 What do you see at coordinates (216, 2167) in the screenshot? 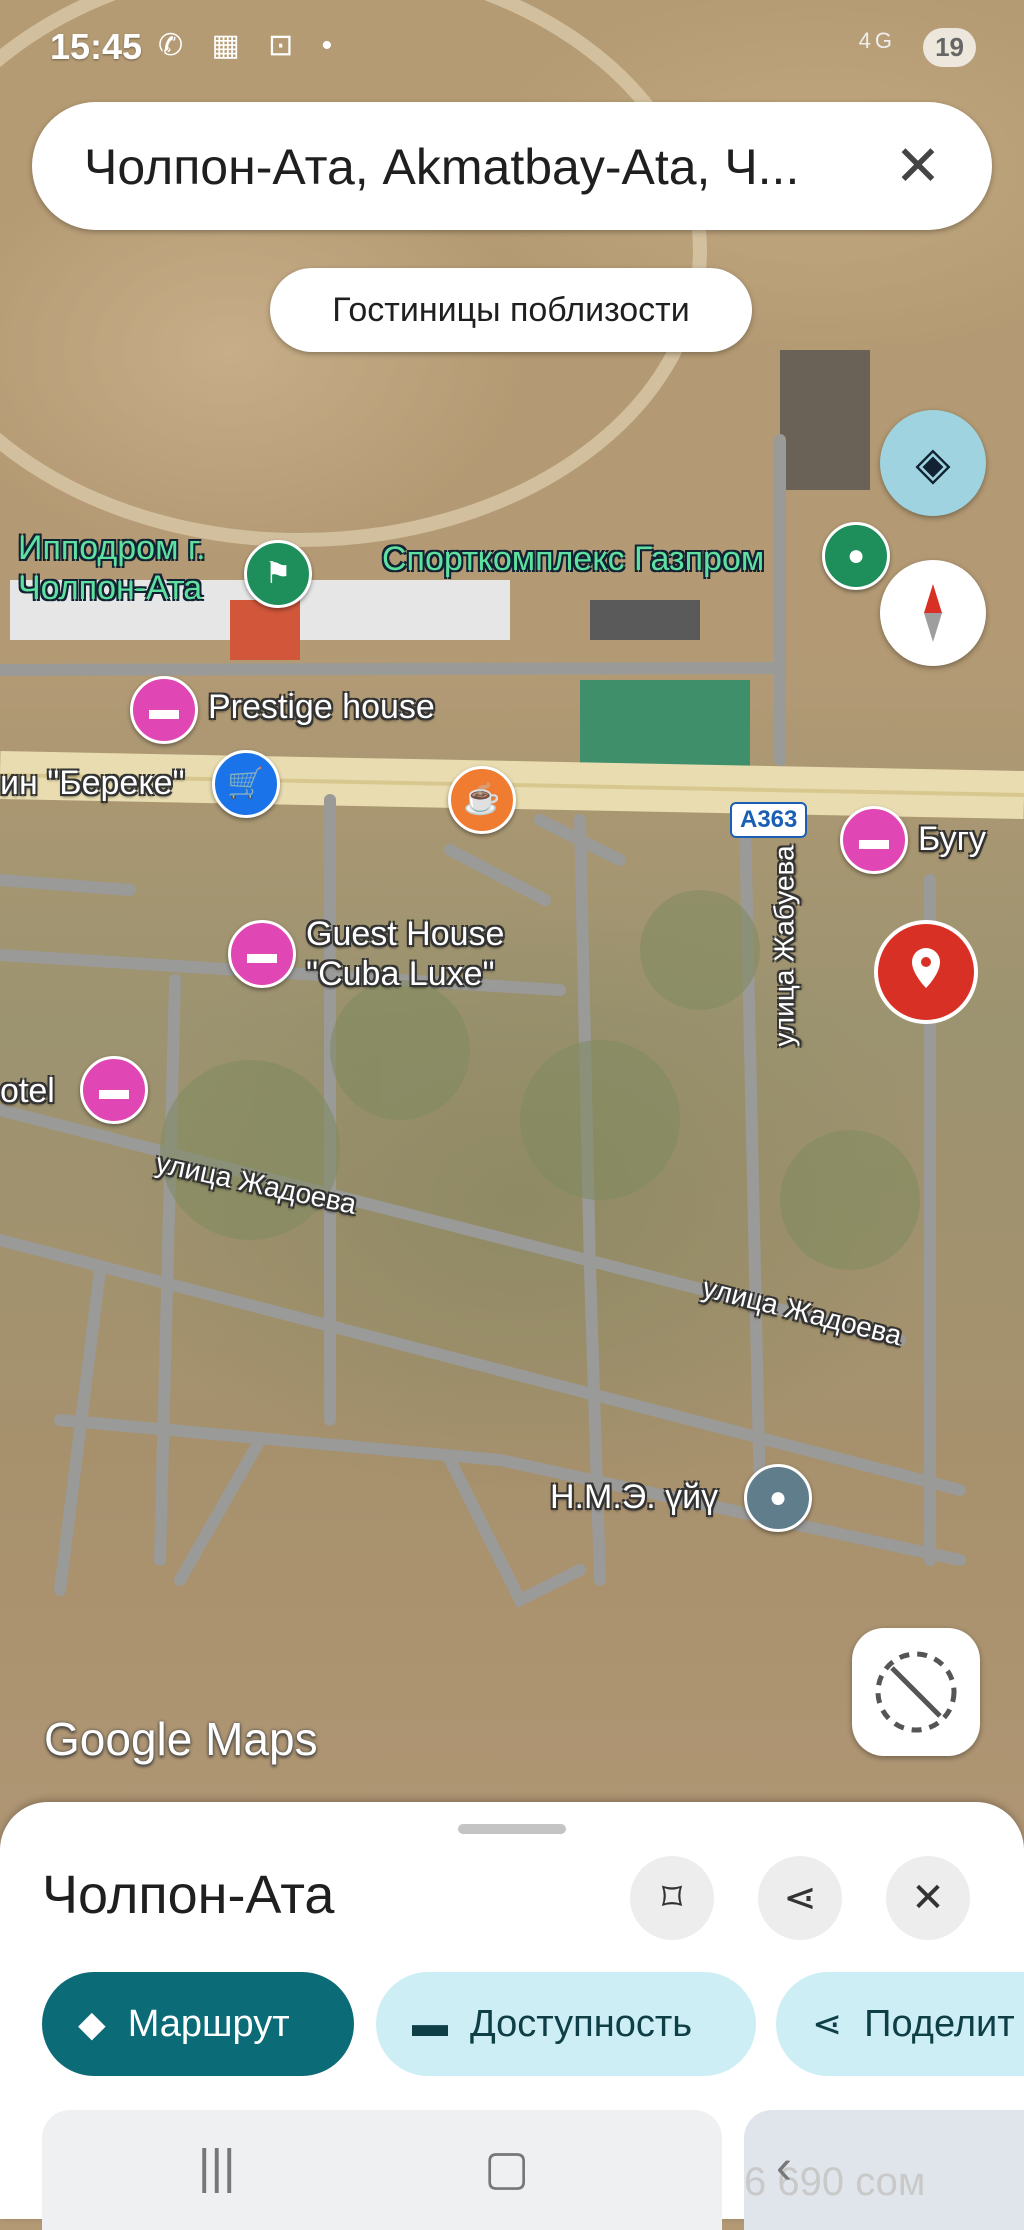
I see `recents-icon: |||` at bounding box center [216, 2167].